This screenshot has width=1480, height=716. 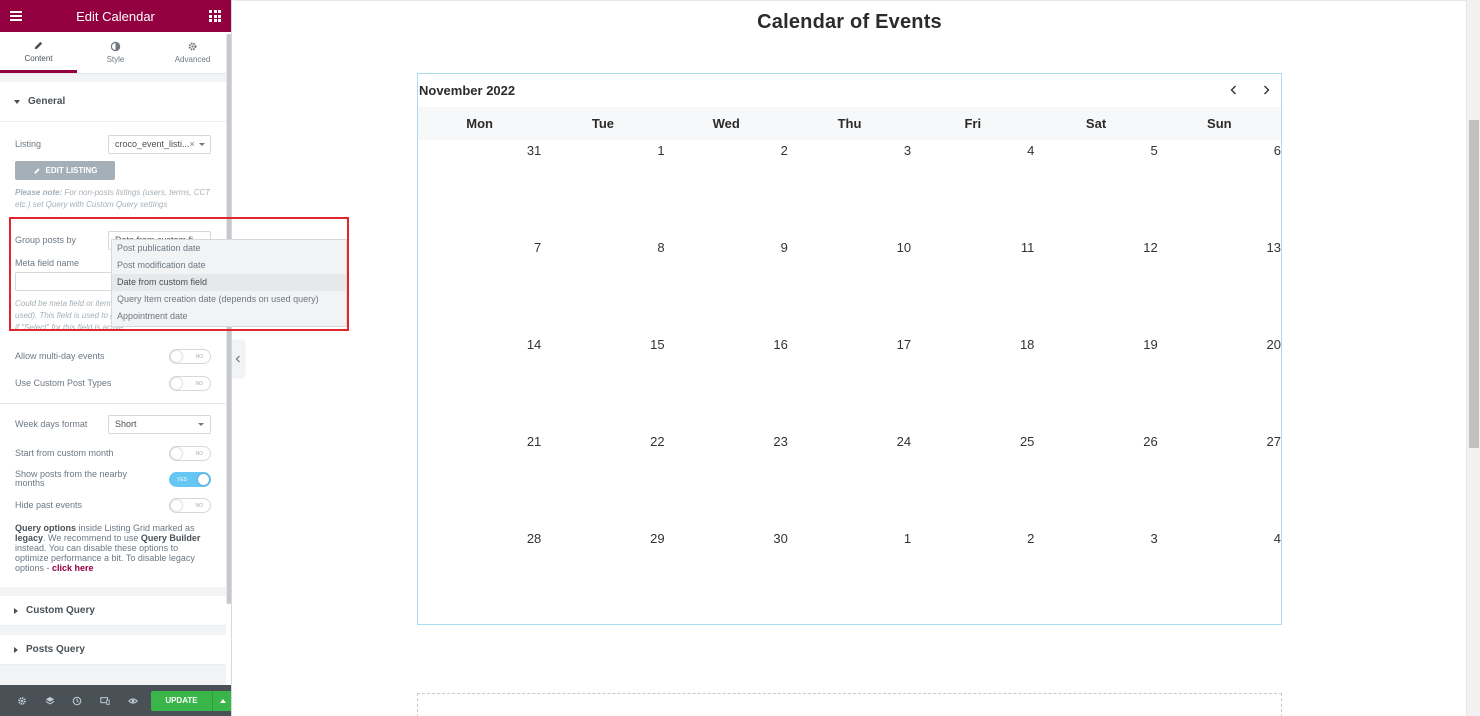 I want to click on calendar-day: 30, so click(x=726, y=576).